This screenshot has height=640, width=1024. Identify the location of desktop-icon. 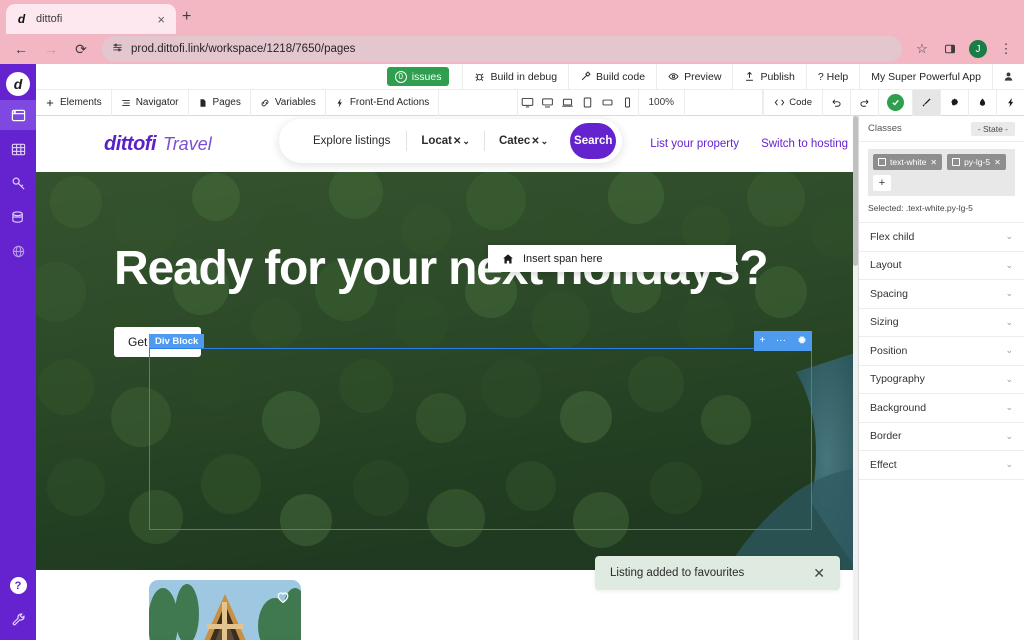
(548, 103).